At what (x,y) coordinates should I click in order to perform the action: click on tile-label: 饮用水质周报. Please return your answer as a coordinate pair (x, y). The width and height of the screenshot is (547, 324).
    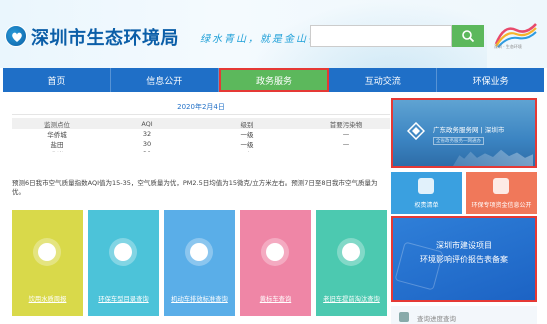
    Looking at the image, I should click on (47, 299).